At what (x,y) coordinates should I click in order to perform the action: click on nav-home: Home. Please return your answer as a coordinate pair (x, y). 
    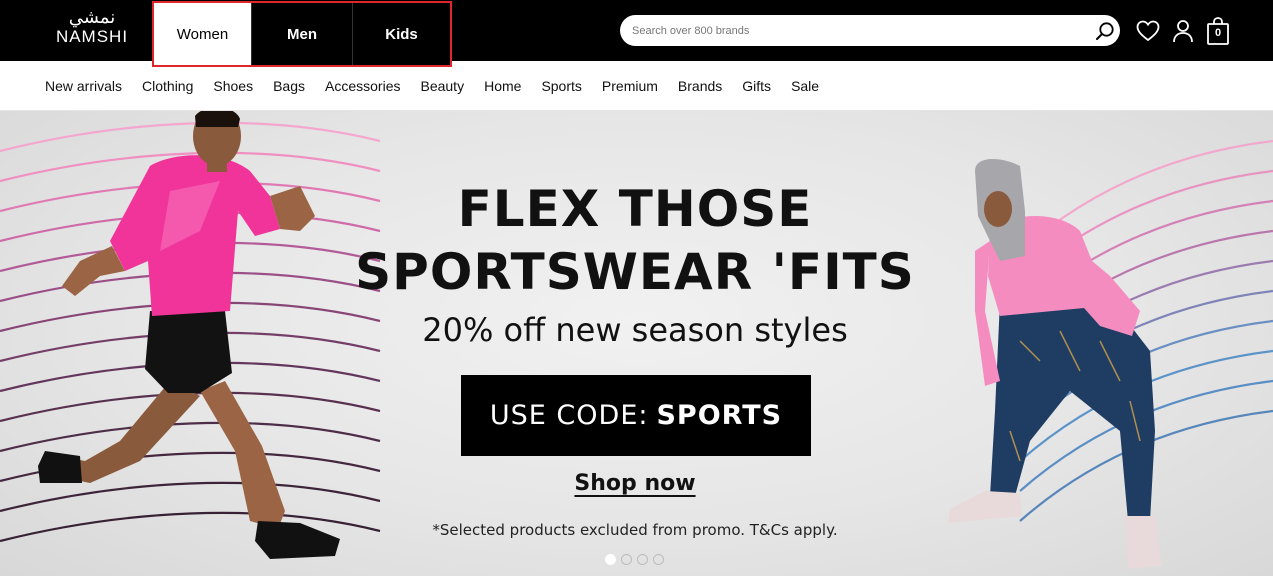
    Looking at the image, I should click on (502, 86).